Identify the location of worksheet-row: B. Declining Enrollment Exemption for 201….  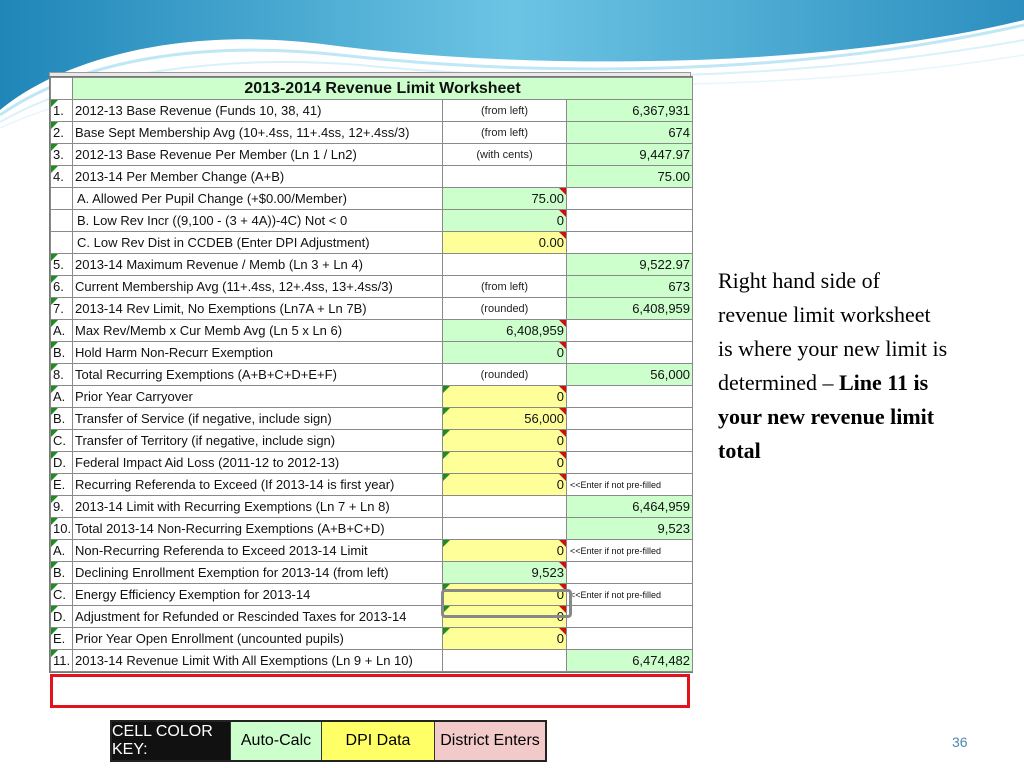
(372, 572).